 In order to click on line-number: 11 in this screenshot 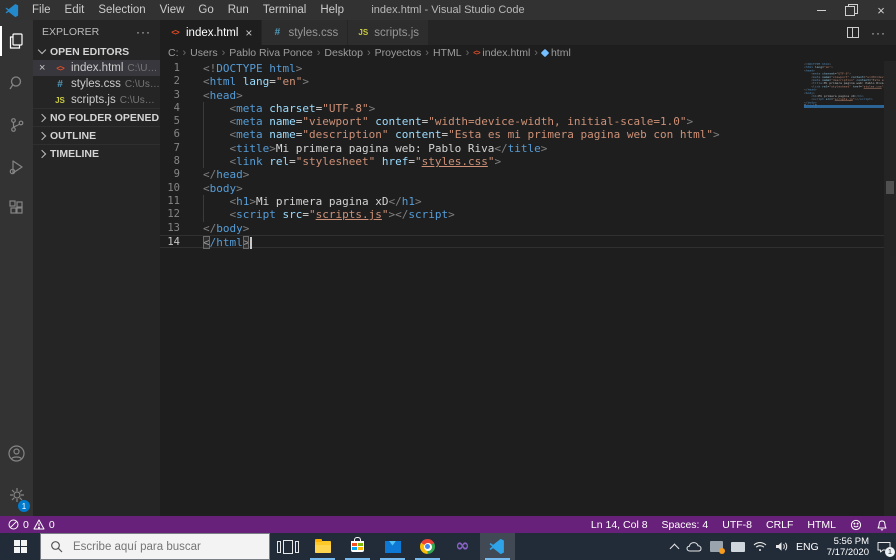, I will do `click(181, 201)`.